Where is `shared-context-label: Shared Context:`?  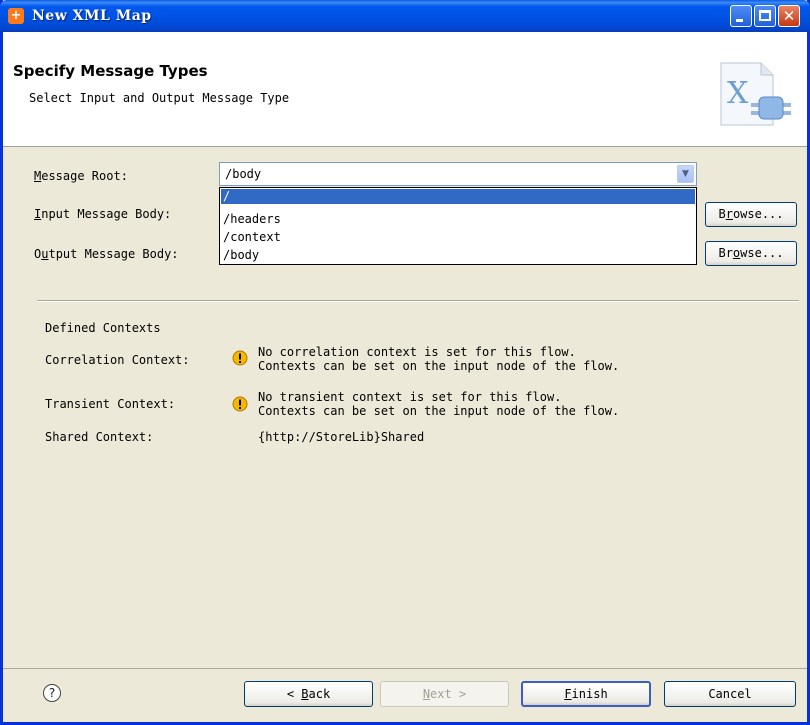 shared-context-label: Shared Context: is located at coordinates (99, 437).